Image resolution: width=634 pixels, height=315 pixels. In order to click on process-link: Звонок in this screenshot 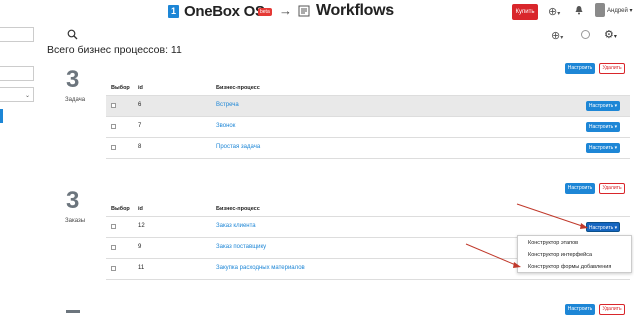, I will do `click(225, 126)`.